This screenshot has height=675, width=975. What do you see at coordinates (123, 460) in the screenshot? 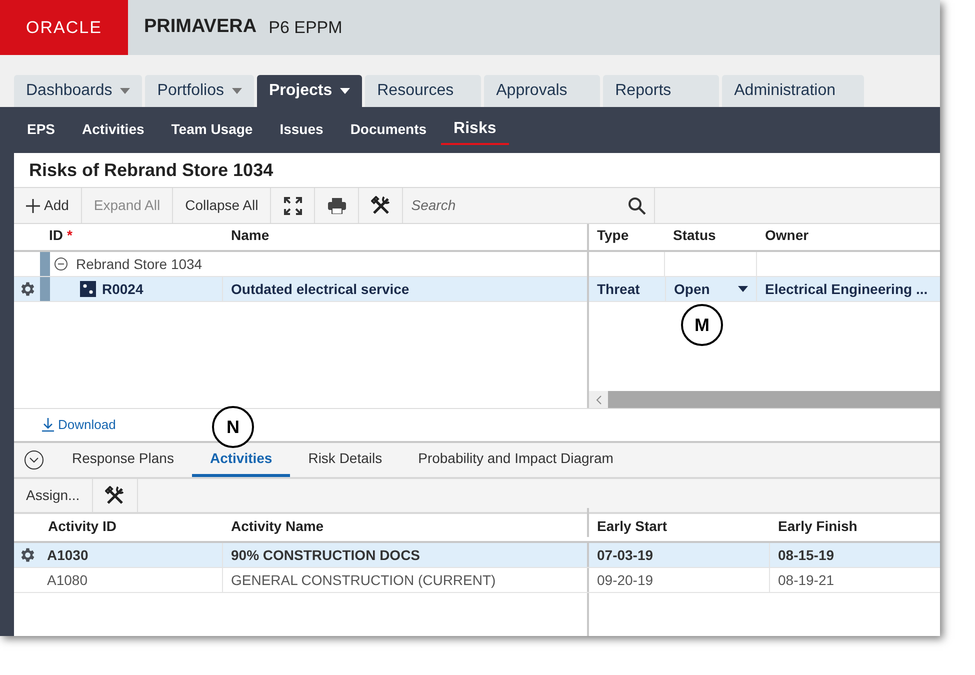
I see `detail-tab: Response Plans` at bounding box center [123, 460].